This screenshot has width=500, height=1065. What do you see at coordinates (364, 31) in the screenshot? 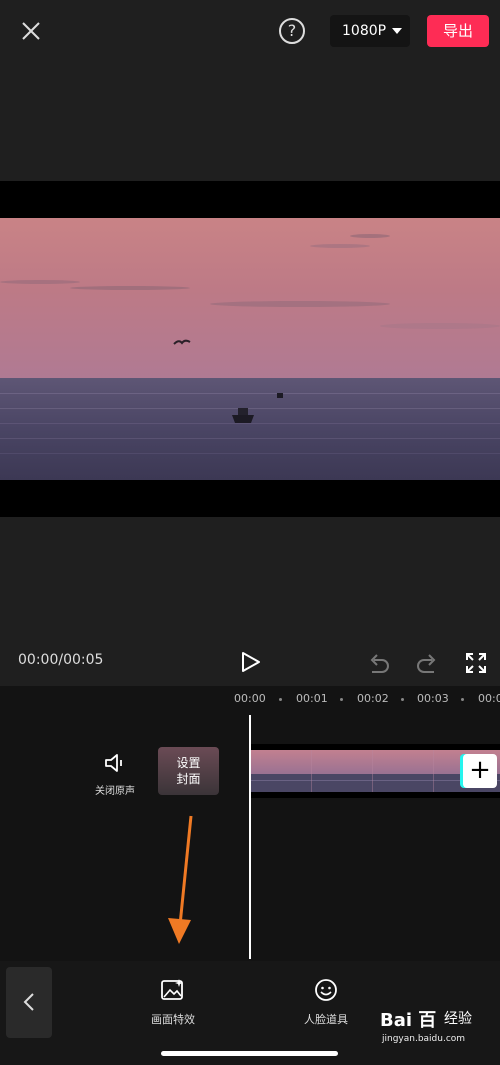
I see `resolution-label: 1080P` at bounding box center [364, 31].